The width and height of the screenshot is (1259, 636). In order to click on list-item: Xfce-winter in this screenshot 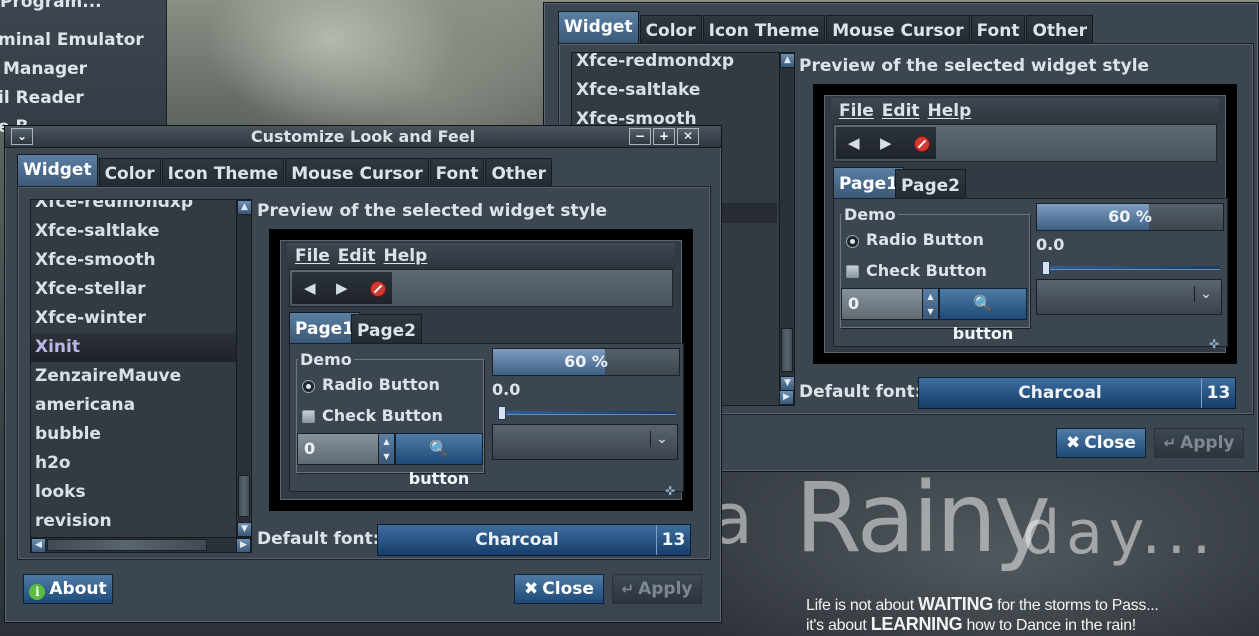, I will do `click(141, 318)`.